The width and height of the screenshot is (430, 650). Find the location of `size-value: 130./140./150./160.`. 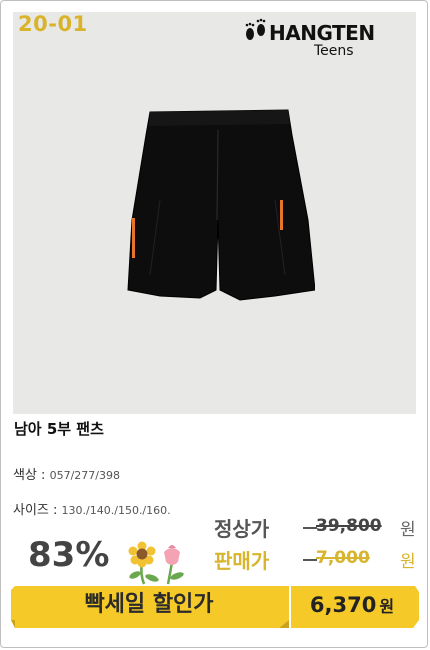

size-value: 130./140./150./160. is located at coordinates (116, 510).